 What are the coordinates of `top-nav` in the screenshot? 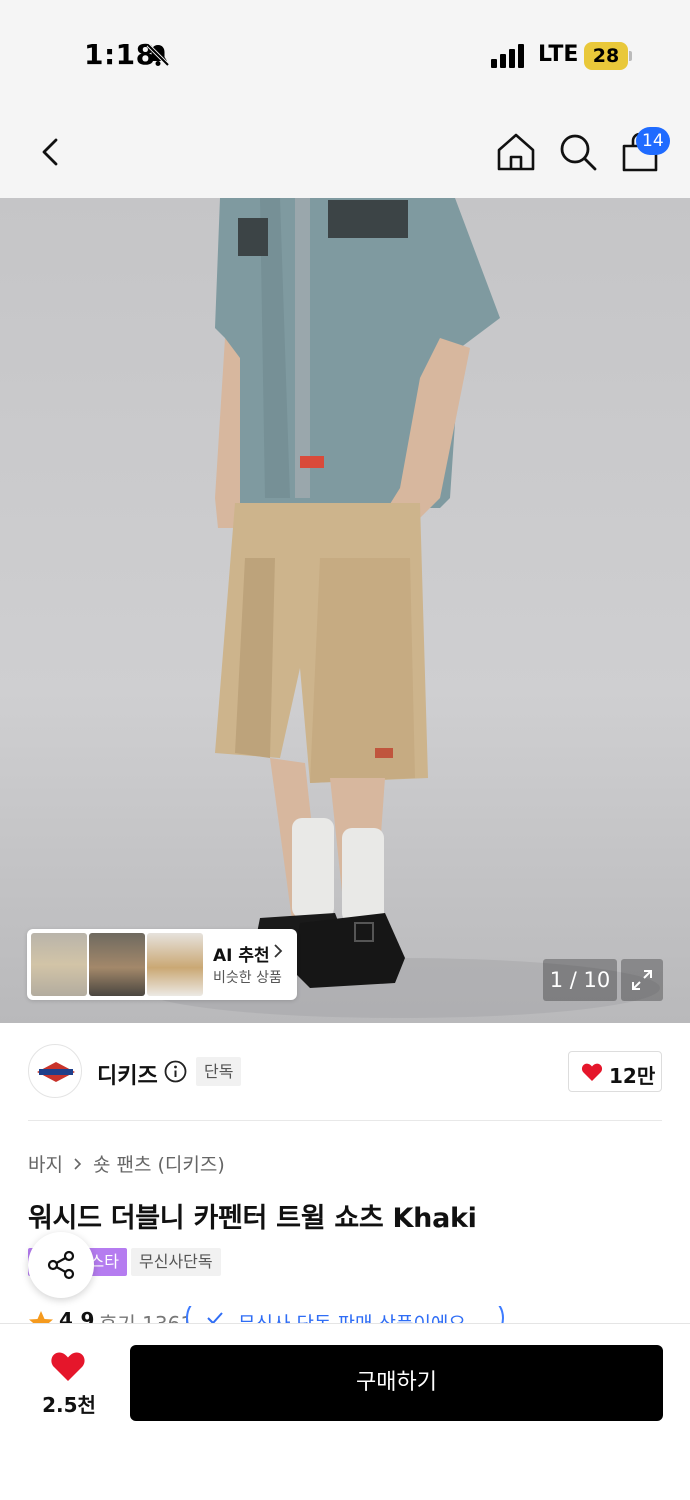 It's located at (345, 149).